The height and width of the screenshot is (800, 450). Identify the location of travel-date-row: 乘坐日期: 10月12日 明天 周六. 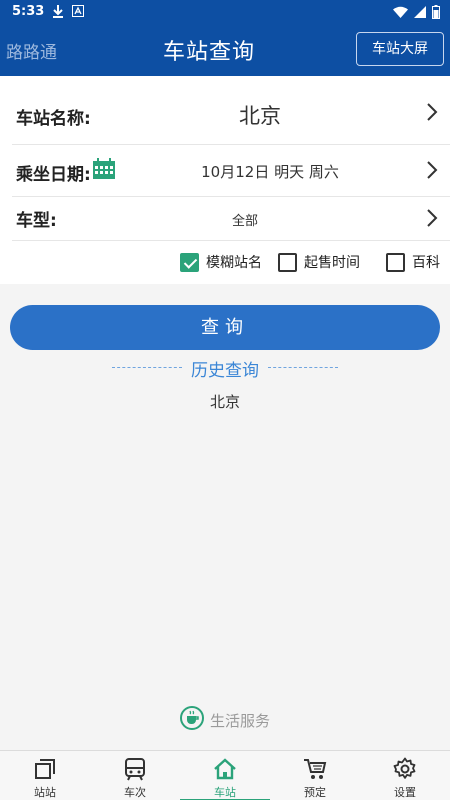
(225, 170).